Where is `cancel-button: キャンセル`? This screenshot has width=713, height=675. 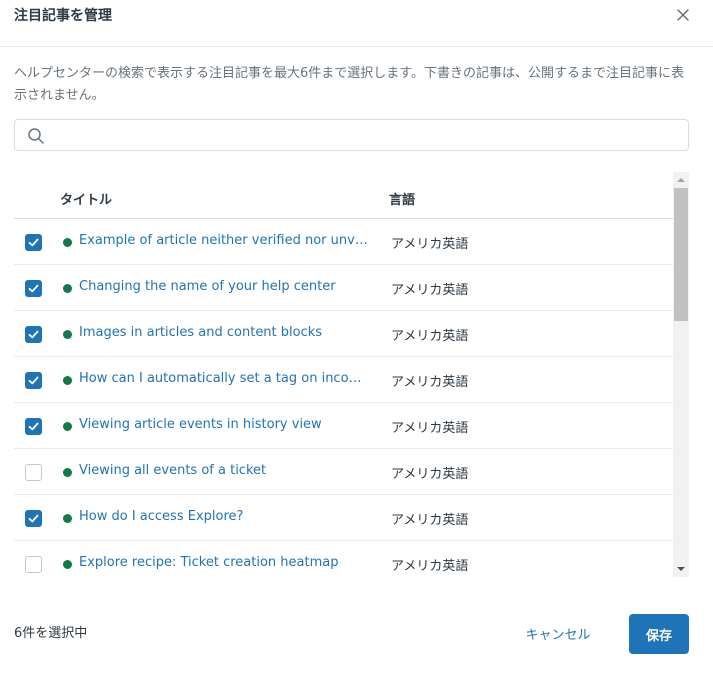
cancel-button: キャンセル is located at coordinates (558, 633).